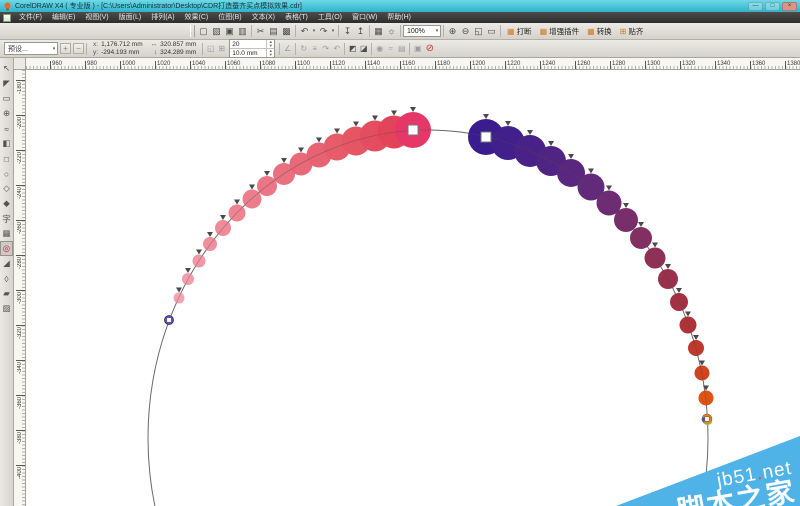  I want to click on add-preset-button: +, so click(65, 48).